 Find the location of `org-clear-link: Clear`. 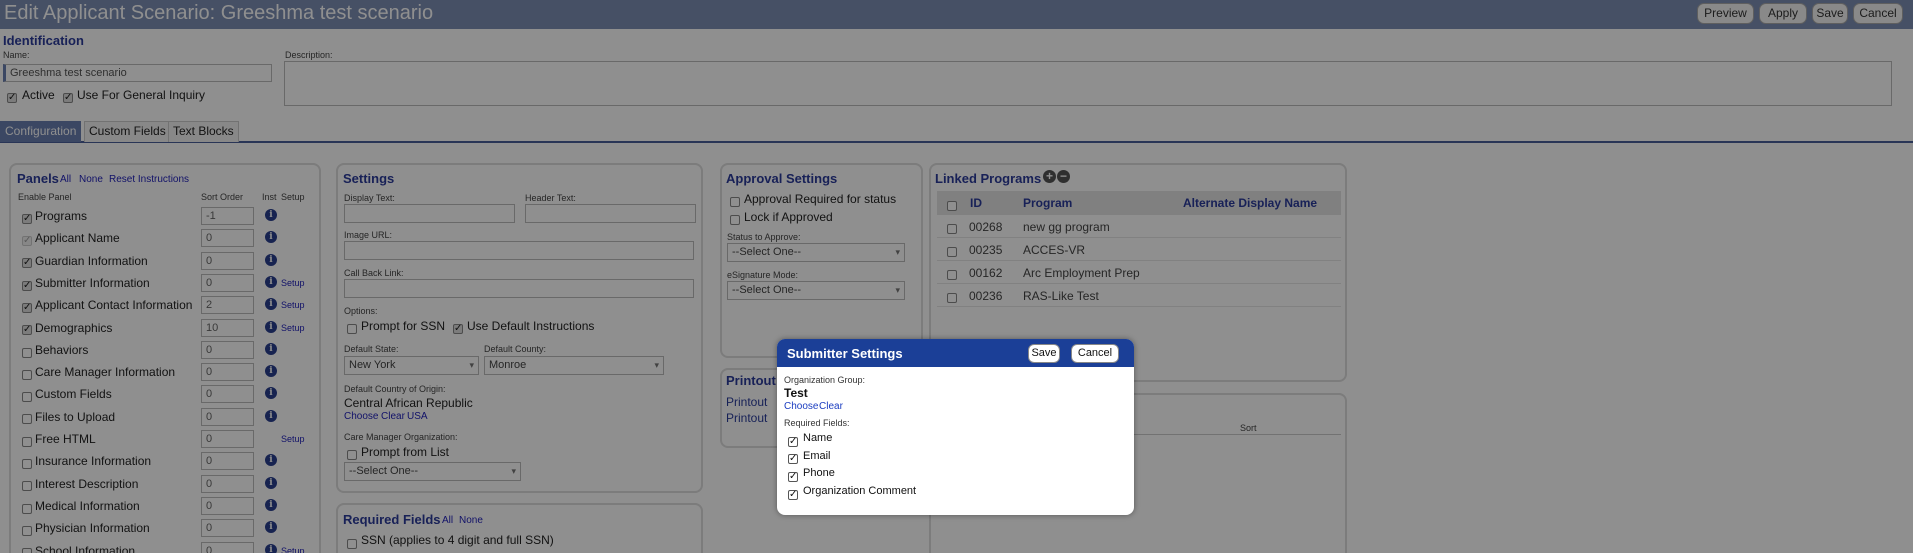

org-clear-link: Clear is located at coordinates (831, 406).